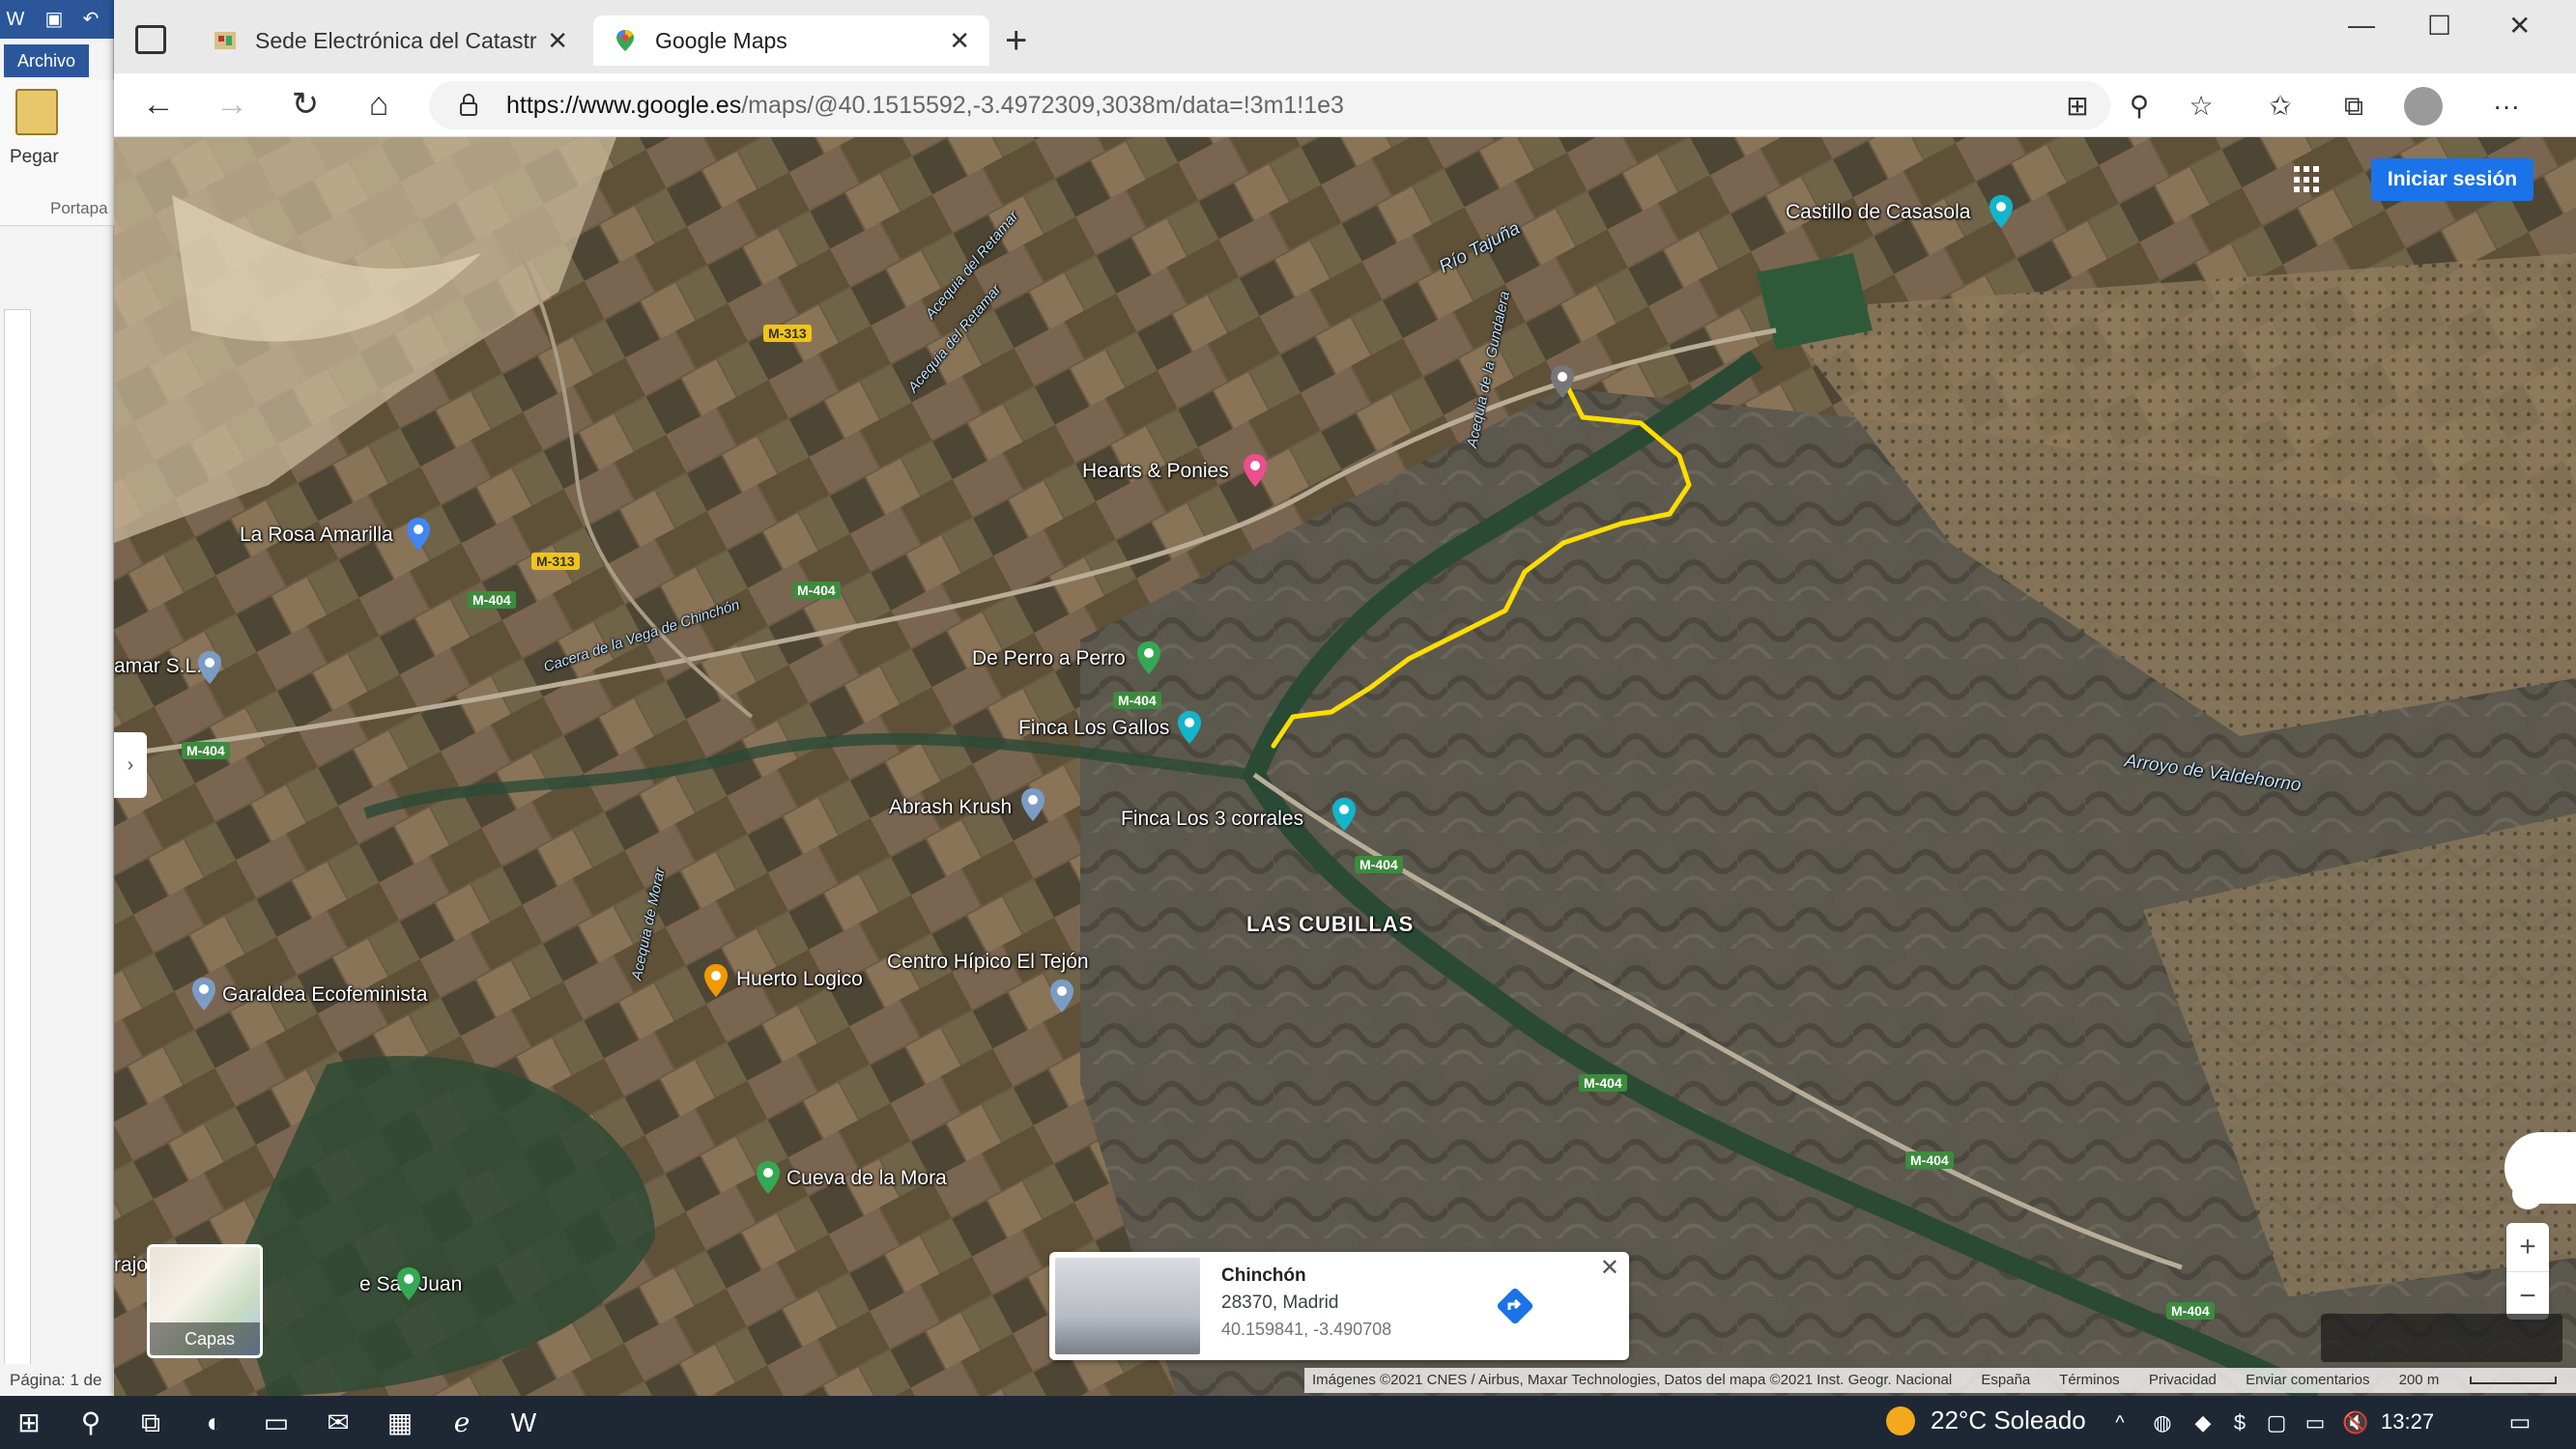 The height and width of the screenshot is (1449, 2576). I want to click on place-label: La Rosa Amarilla, so click(317, 535).